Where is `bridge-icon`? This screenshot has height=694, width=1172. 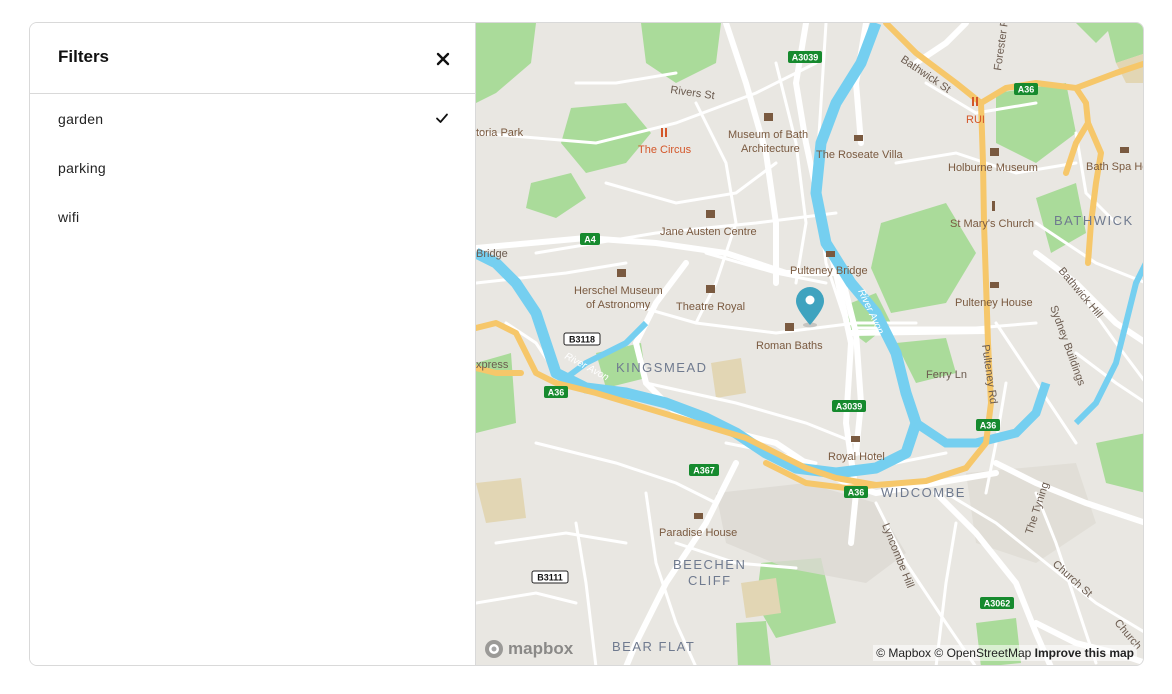 bridge-icon is located at coordinates (830, 254).